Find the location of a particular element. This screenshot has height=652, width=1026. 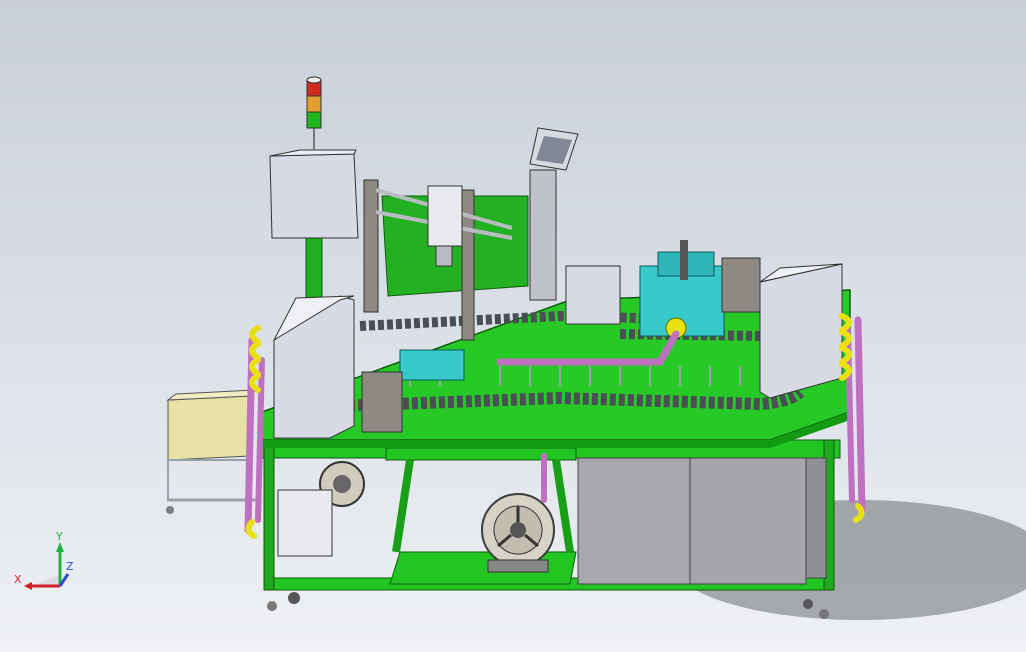

triad-graphic: X Y Z is located at coordinates (44, 560).